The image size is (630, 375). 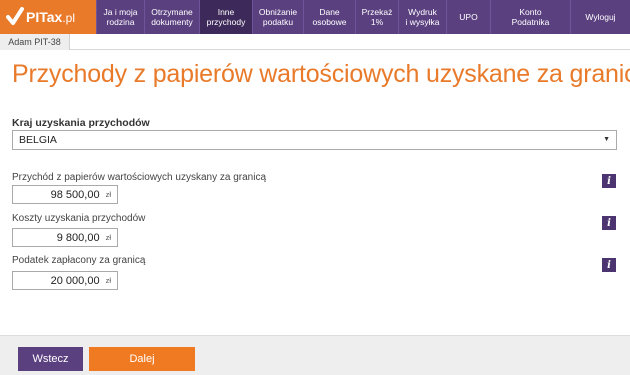 What do you see at coordinates (606, 139) in the screenshot?
I see `dropdown-arrow-icon: ▼` at bounding box center [606, 139].